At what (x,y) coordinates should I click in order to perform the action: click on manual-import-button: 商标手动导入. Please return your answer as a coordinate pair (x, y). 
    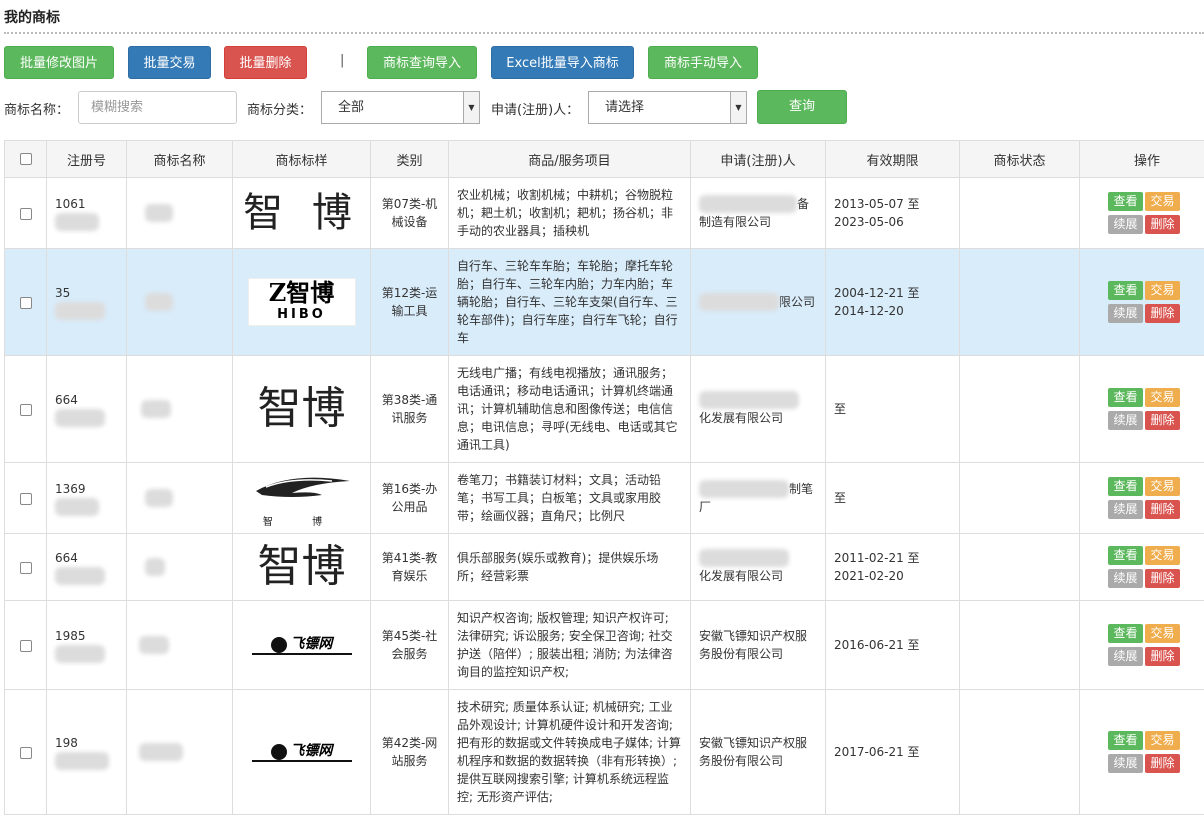
    Looking at the image, I should click on (703, 62).